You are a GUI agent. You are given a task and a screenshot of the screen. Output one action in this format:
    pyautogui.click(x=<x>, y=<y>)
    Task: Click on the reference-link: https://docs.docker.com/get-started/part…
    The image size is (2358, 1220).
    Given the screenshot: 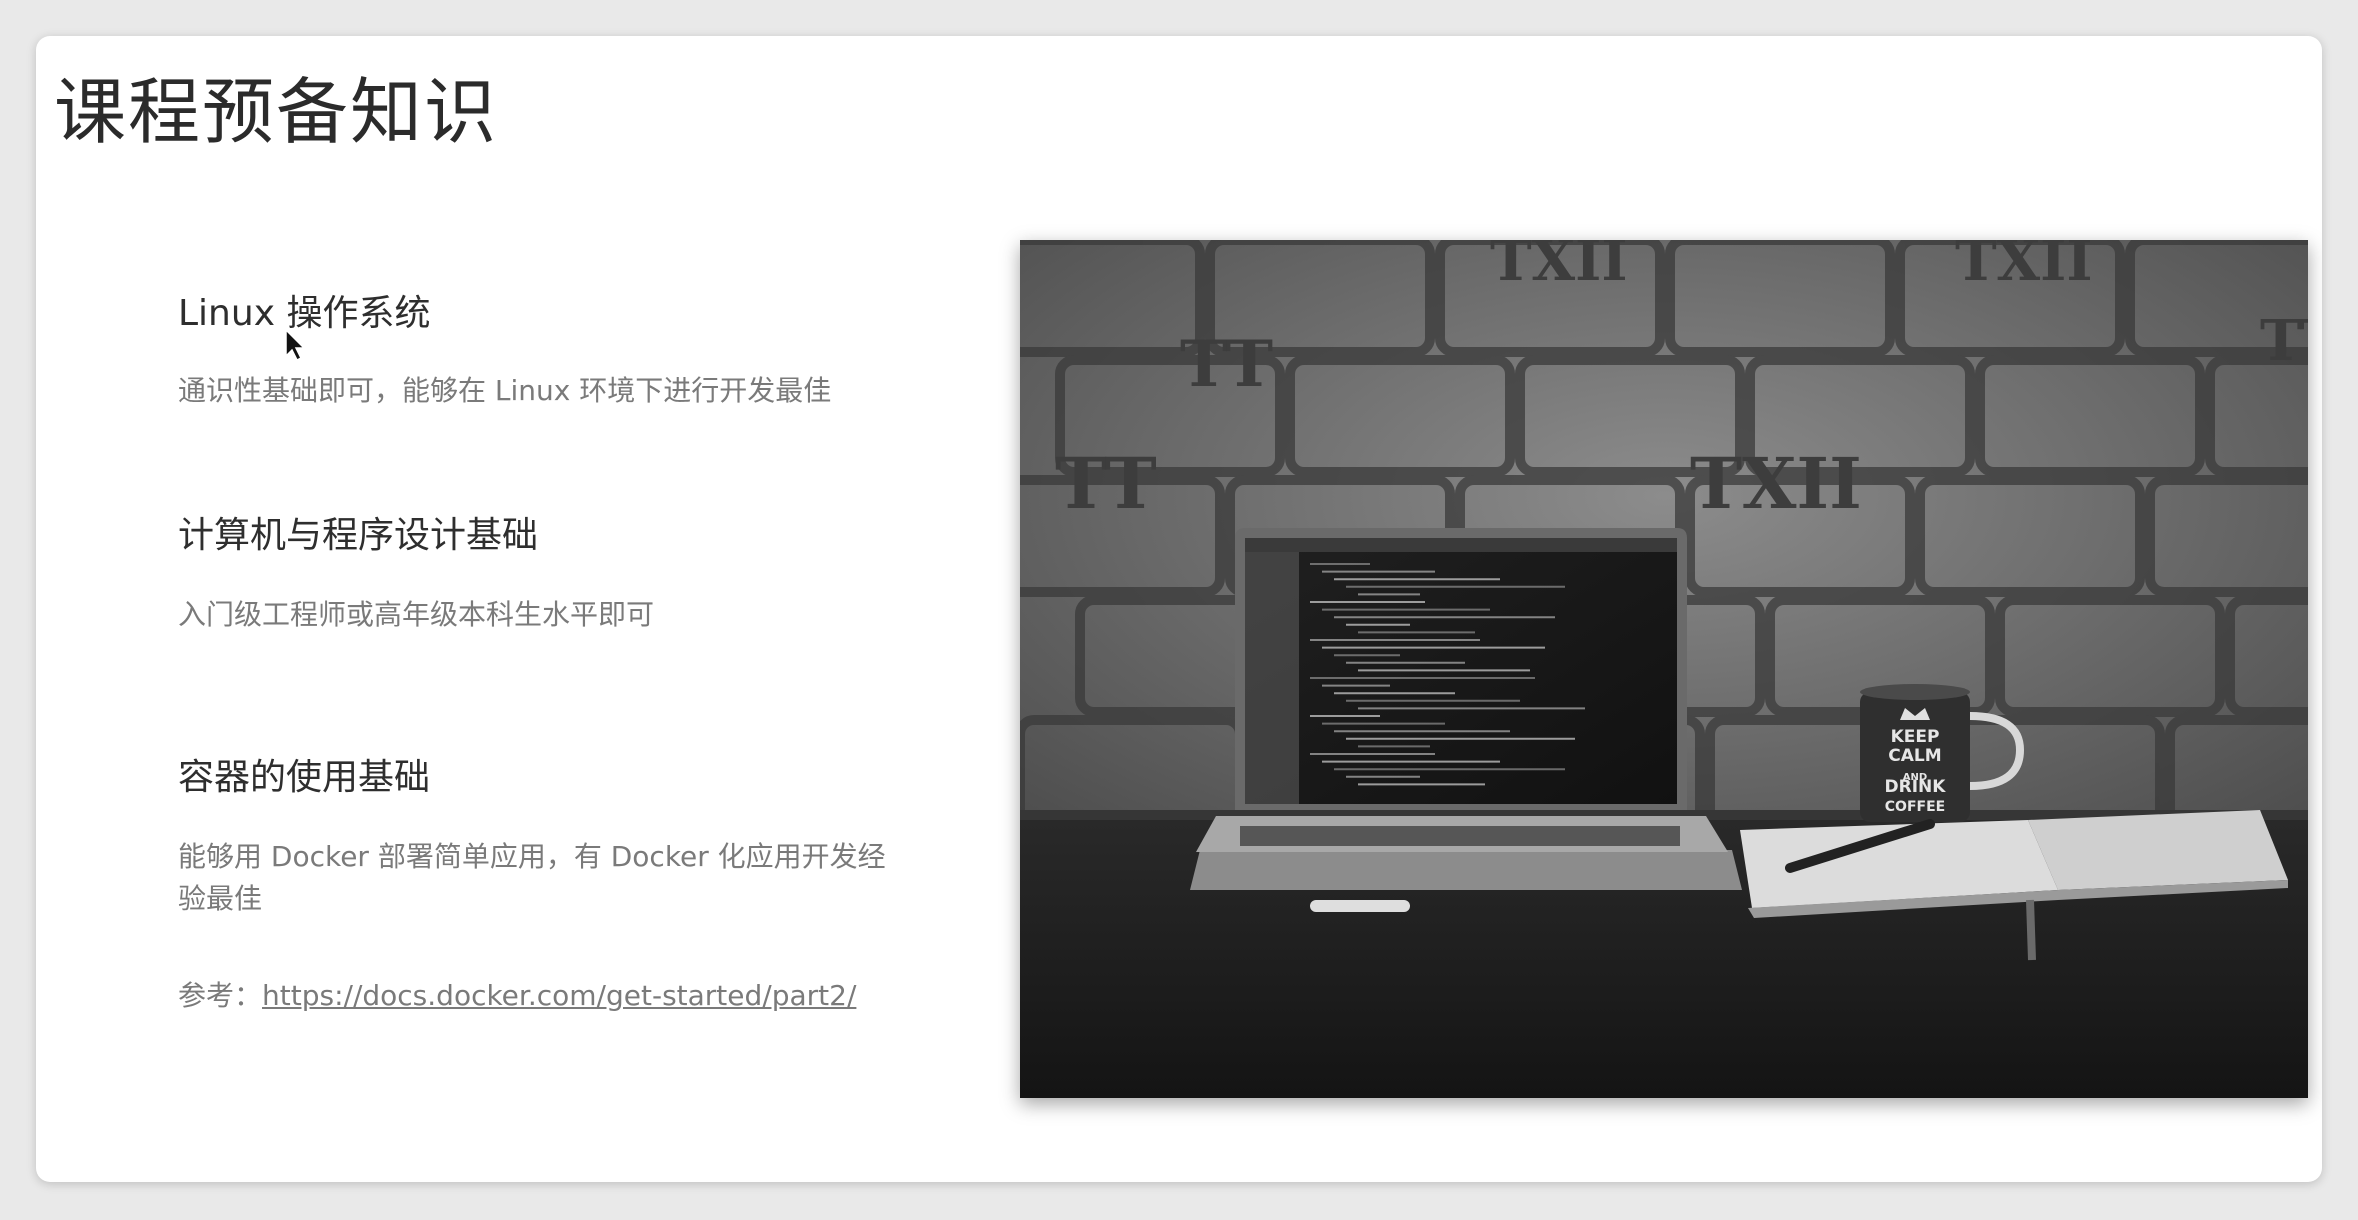 What is the action you would take?
    pyautogui.click(x=559, y=995)
    